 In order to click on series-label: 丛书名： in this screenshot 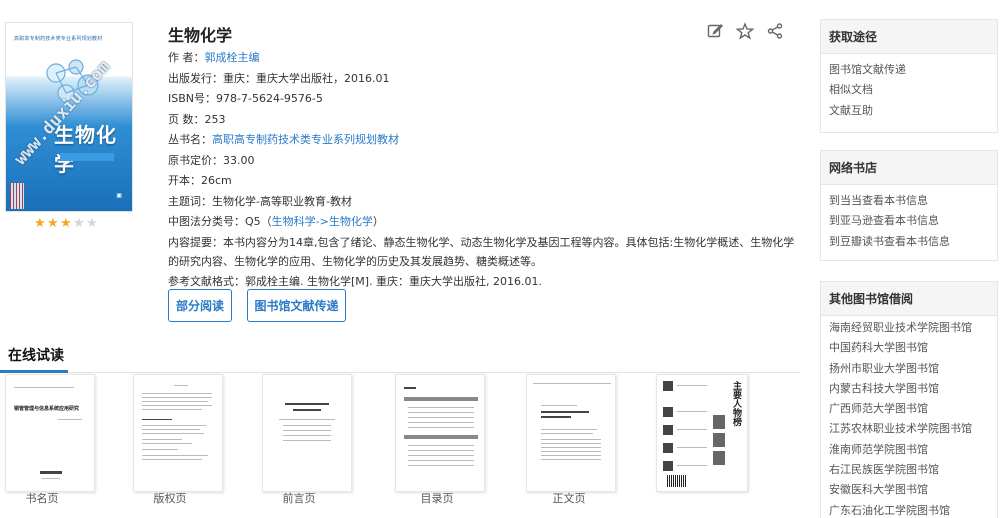, I will do `click(190, 139)`.